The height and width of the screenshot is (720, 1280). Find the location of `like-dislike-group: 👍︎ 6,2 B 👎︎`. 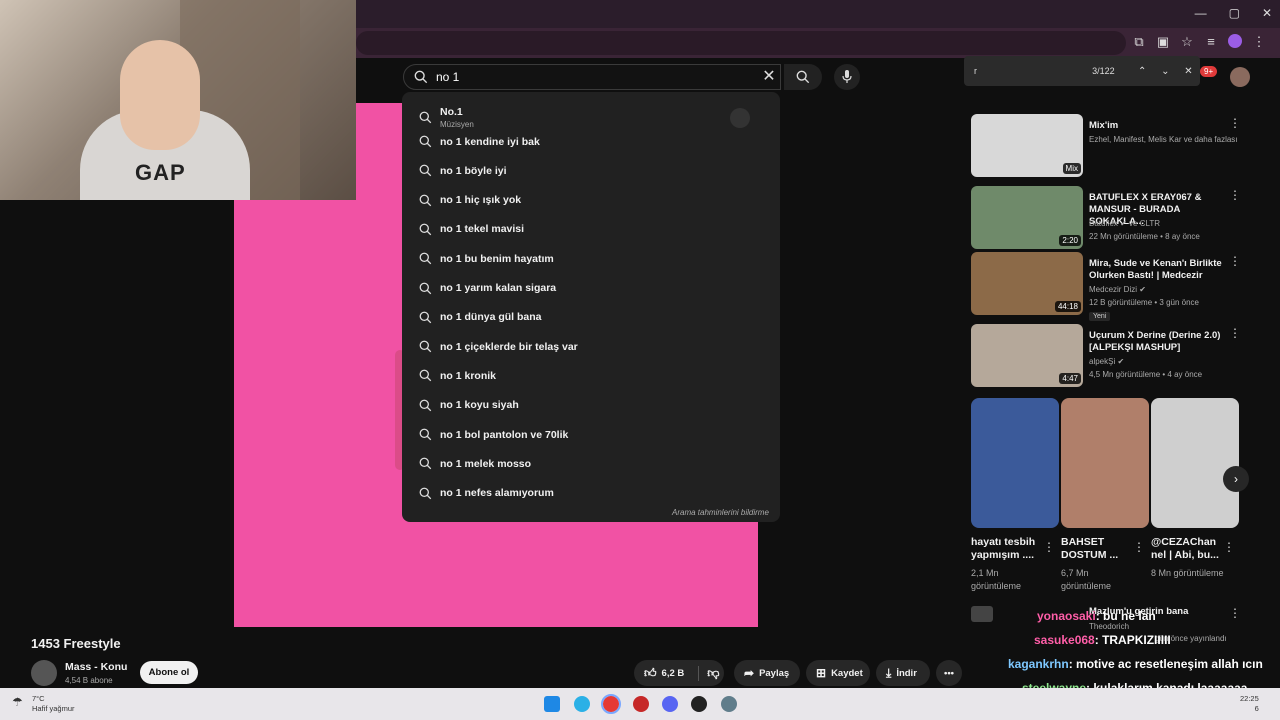

like-dislike-group: 👍︎ 6,2 B 👎︎ is located at coordinates (679, 673).